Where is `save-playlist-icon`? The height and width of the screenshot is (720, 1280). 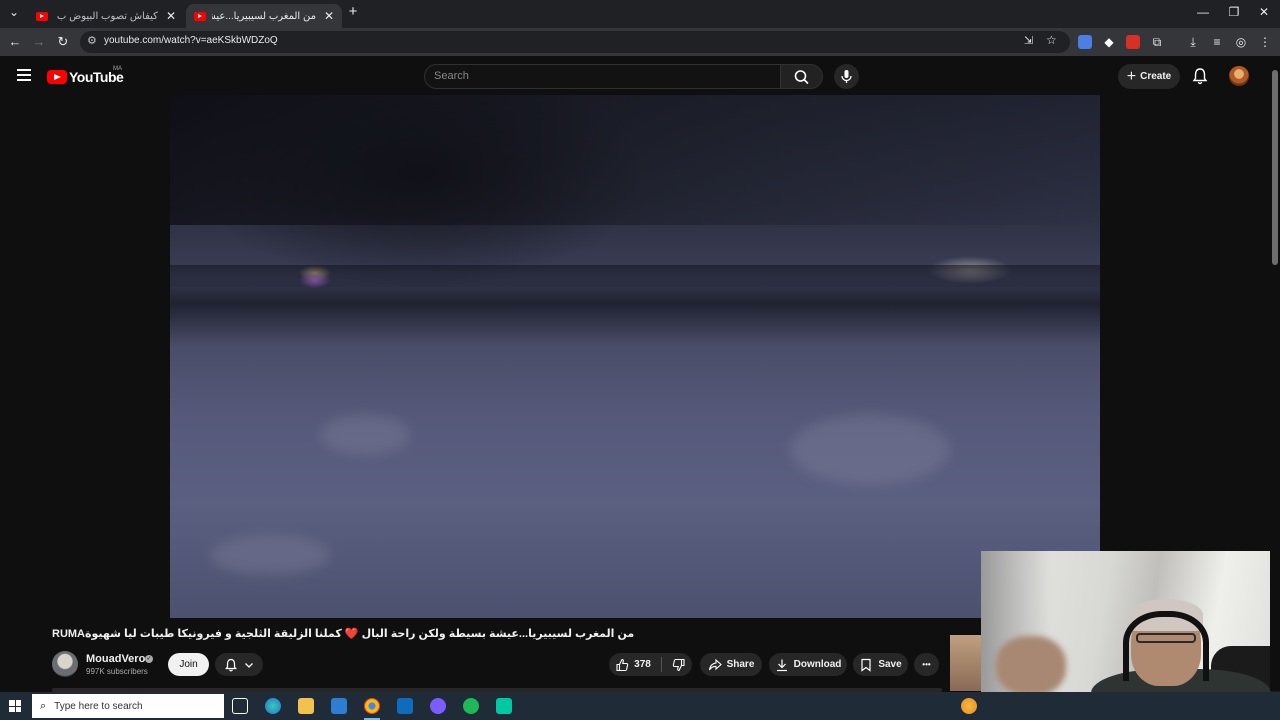 save-playlist-icon is located at coordinates (866, 665).